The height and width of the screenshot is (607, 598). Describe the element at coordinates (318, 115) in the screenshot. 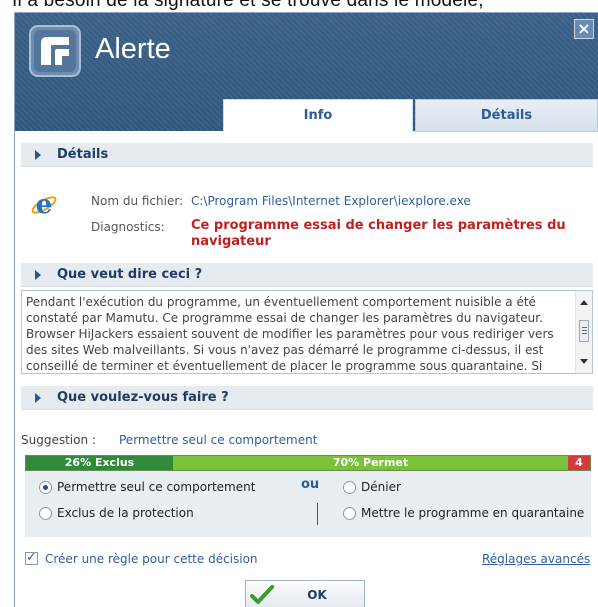

I see `tab-info: Info` at that location.